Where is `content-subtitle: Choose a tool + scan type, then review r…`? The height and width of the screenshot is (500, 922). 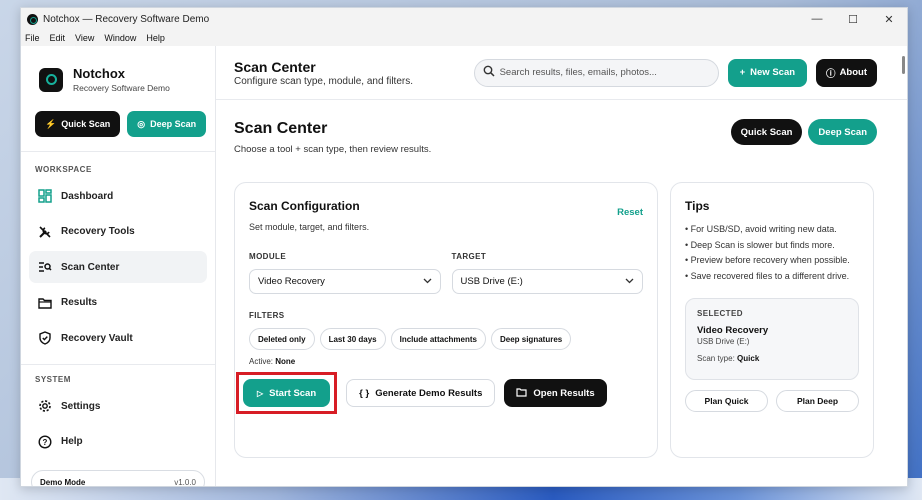 content-subtitle: Choose a tool + scan type, then review r… is located at coordinates (333, 149).